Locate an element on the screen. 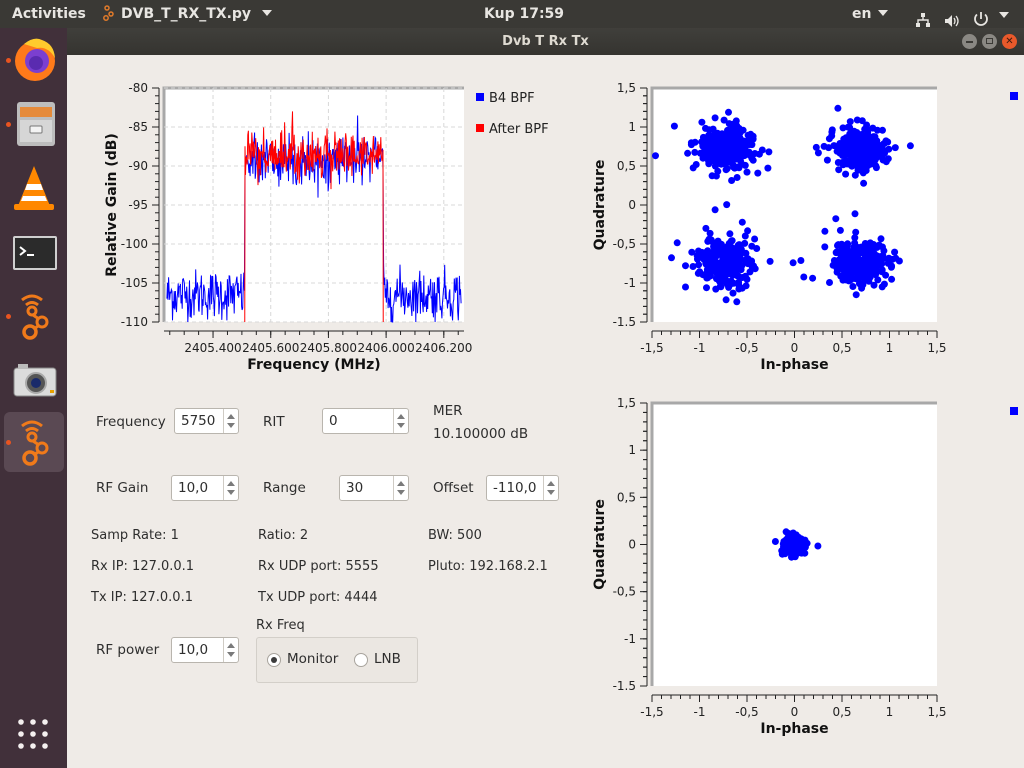  rit-spinbox: 0 is located at coordinates (365, 421).